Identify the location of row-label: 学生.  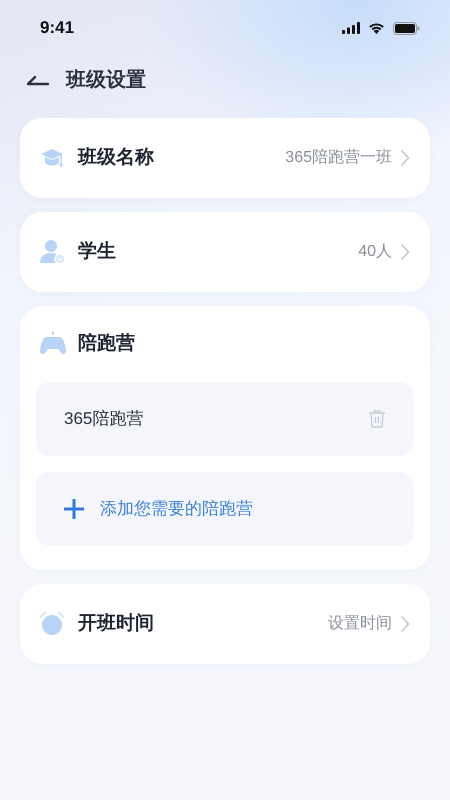
(97, 252).